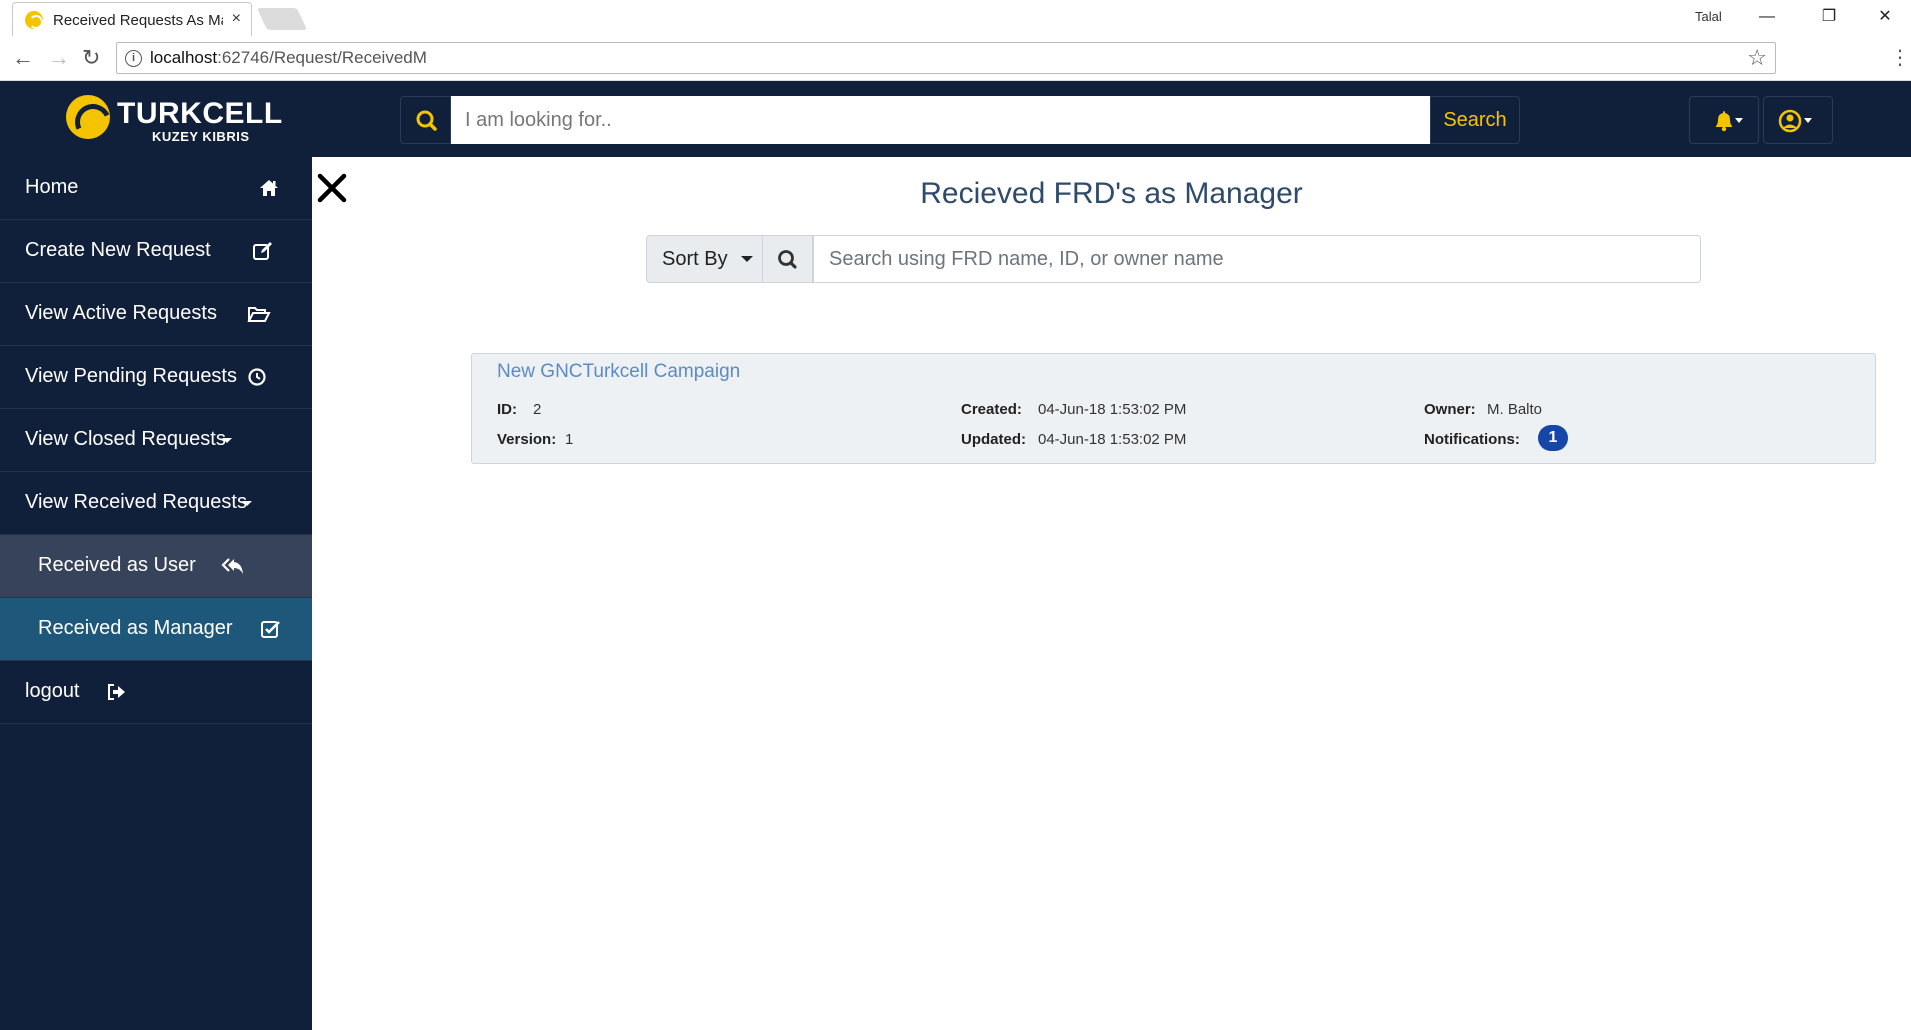 This screenshot has width=1911, height=1030. I want to click on sidebar-item-received-as-user: Received as User, so click(156, 566).